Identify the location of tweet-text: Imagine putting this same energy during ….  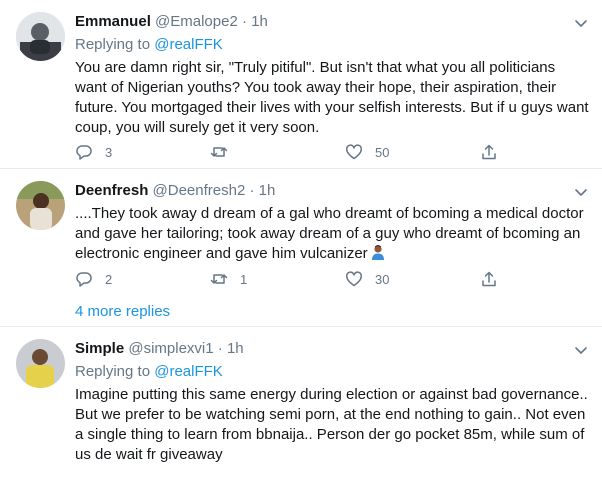
(331, 424).